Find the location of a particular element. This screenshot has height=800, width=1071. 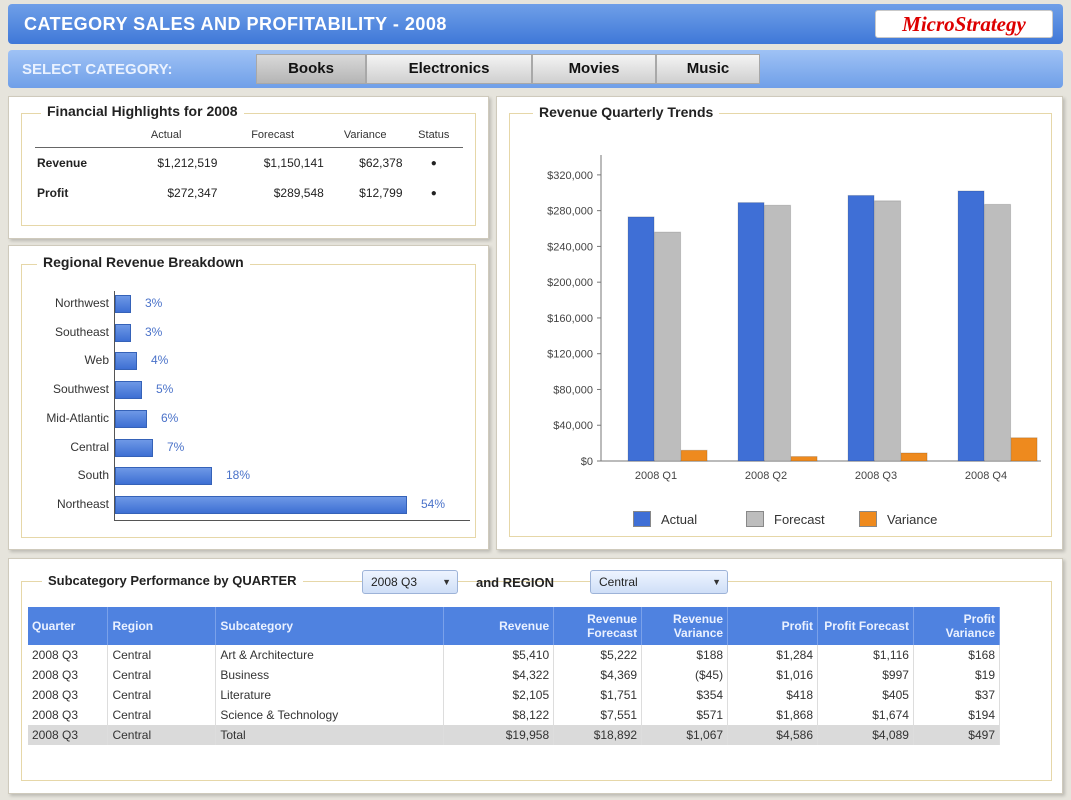

quarter-select: 2008 Q3 ▼ is located at coordinates (410, 582).